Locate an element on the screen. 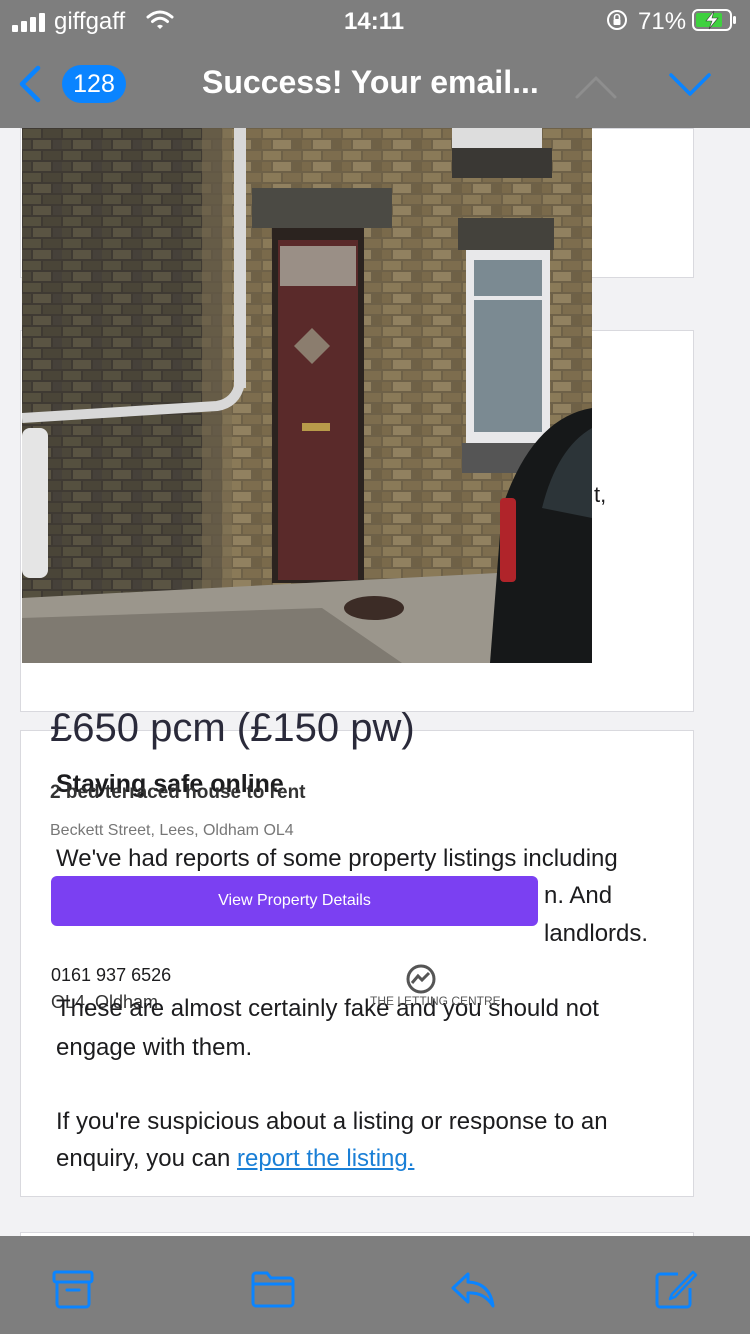 The width and height of the screenshot is (750, 1334). listing-price: £650 pcm (£150 pw) is located at coordinates (232, 728).